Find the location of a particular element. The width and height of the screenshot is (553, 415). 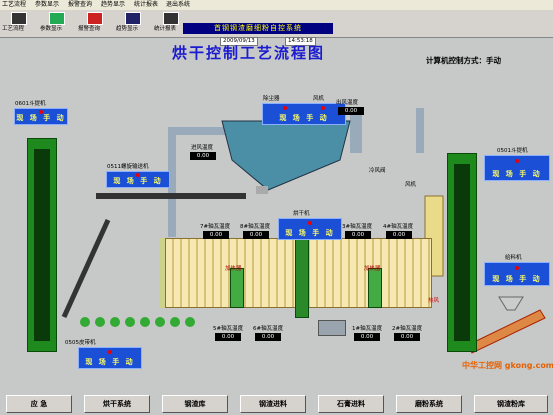

bearing-7-label: 7#轴瓦温度 is located at coordinates (215, 227).